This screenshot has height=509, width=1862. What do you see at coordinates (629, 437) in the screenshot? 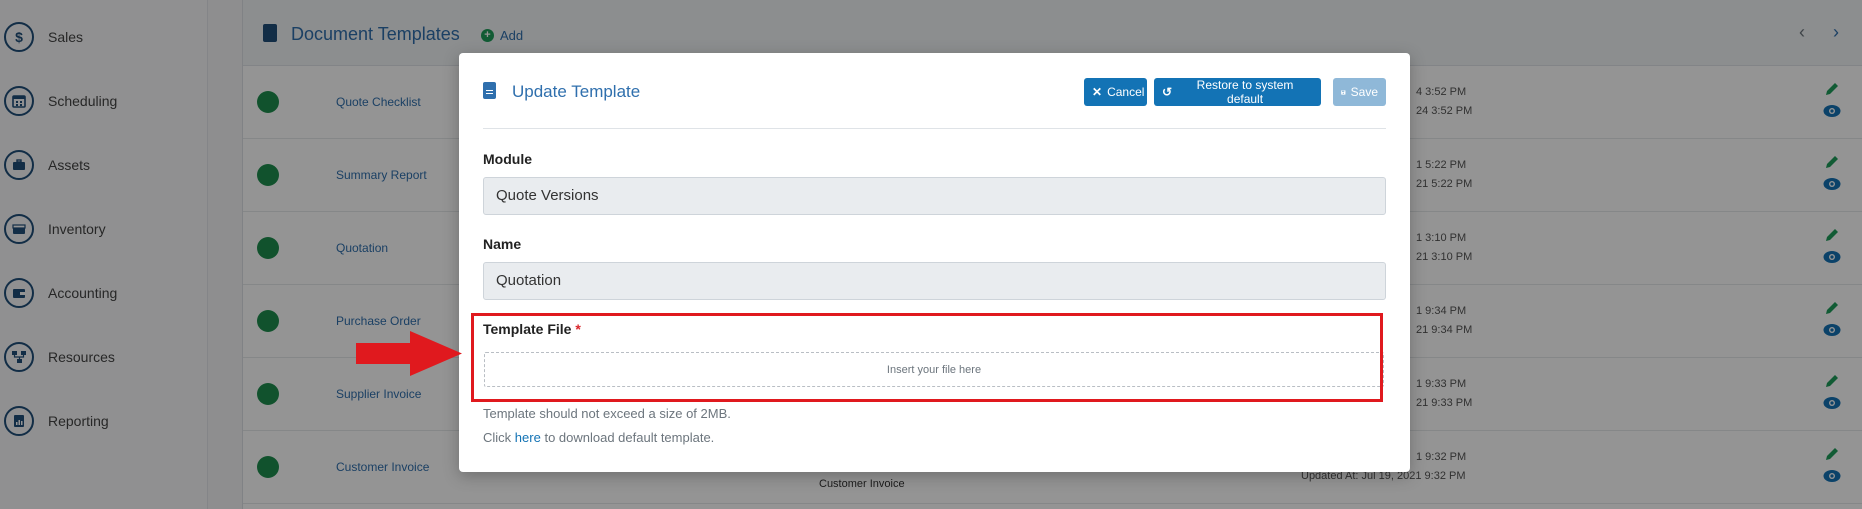
I see `download-suffix: to download default template.` at bounding box center [629, 437].